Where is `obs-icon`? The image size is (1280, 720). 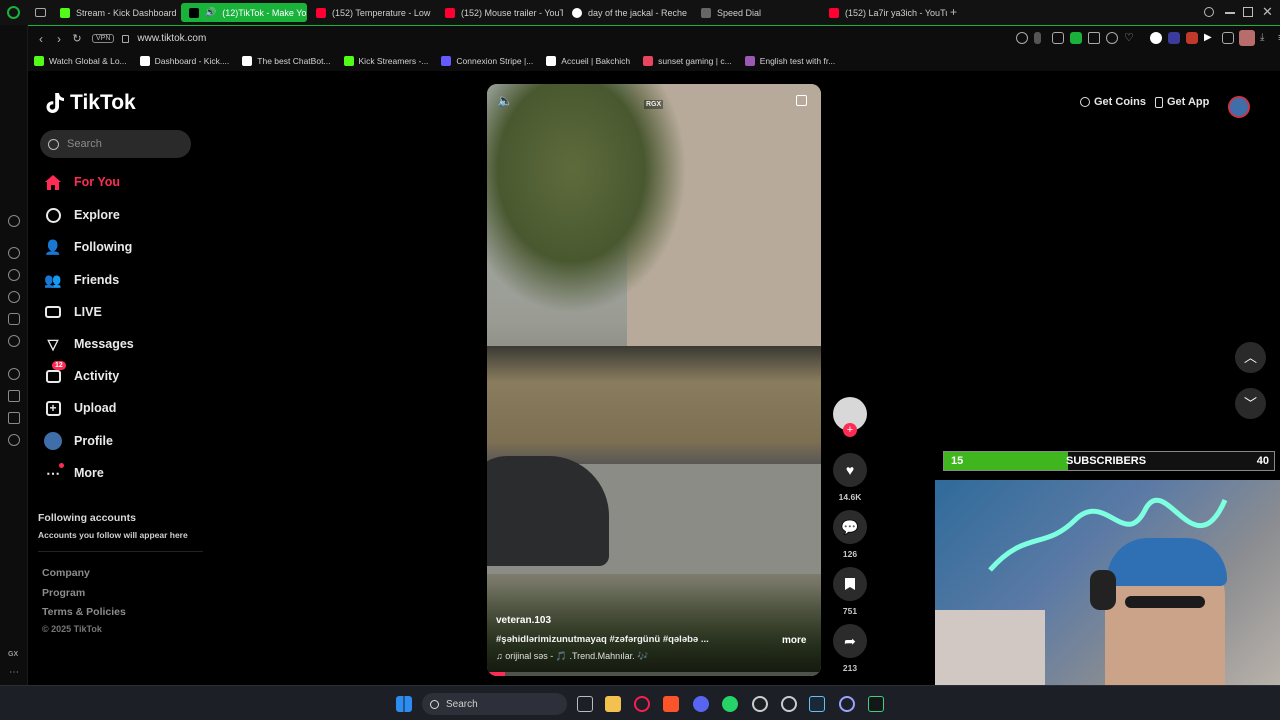 obs-icon is located at coordinates (789, 704).